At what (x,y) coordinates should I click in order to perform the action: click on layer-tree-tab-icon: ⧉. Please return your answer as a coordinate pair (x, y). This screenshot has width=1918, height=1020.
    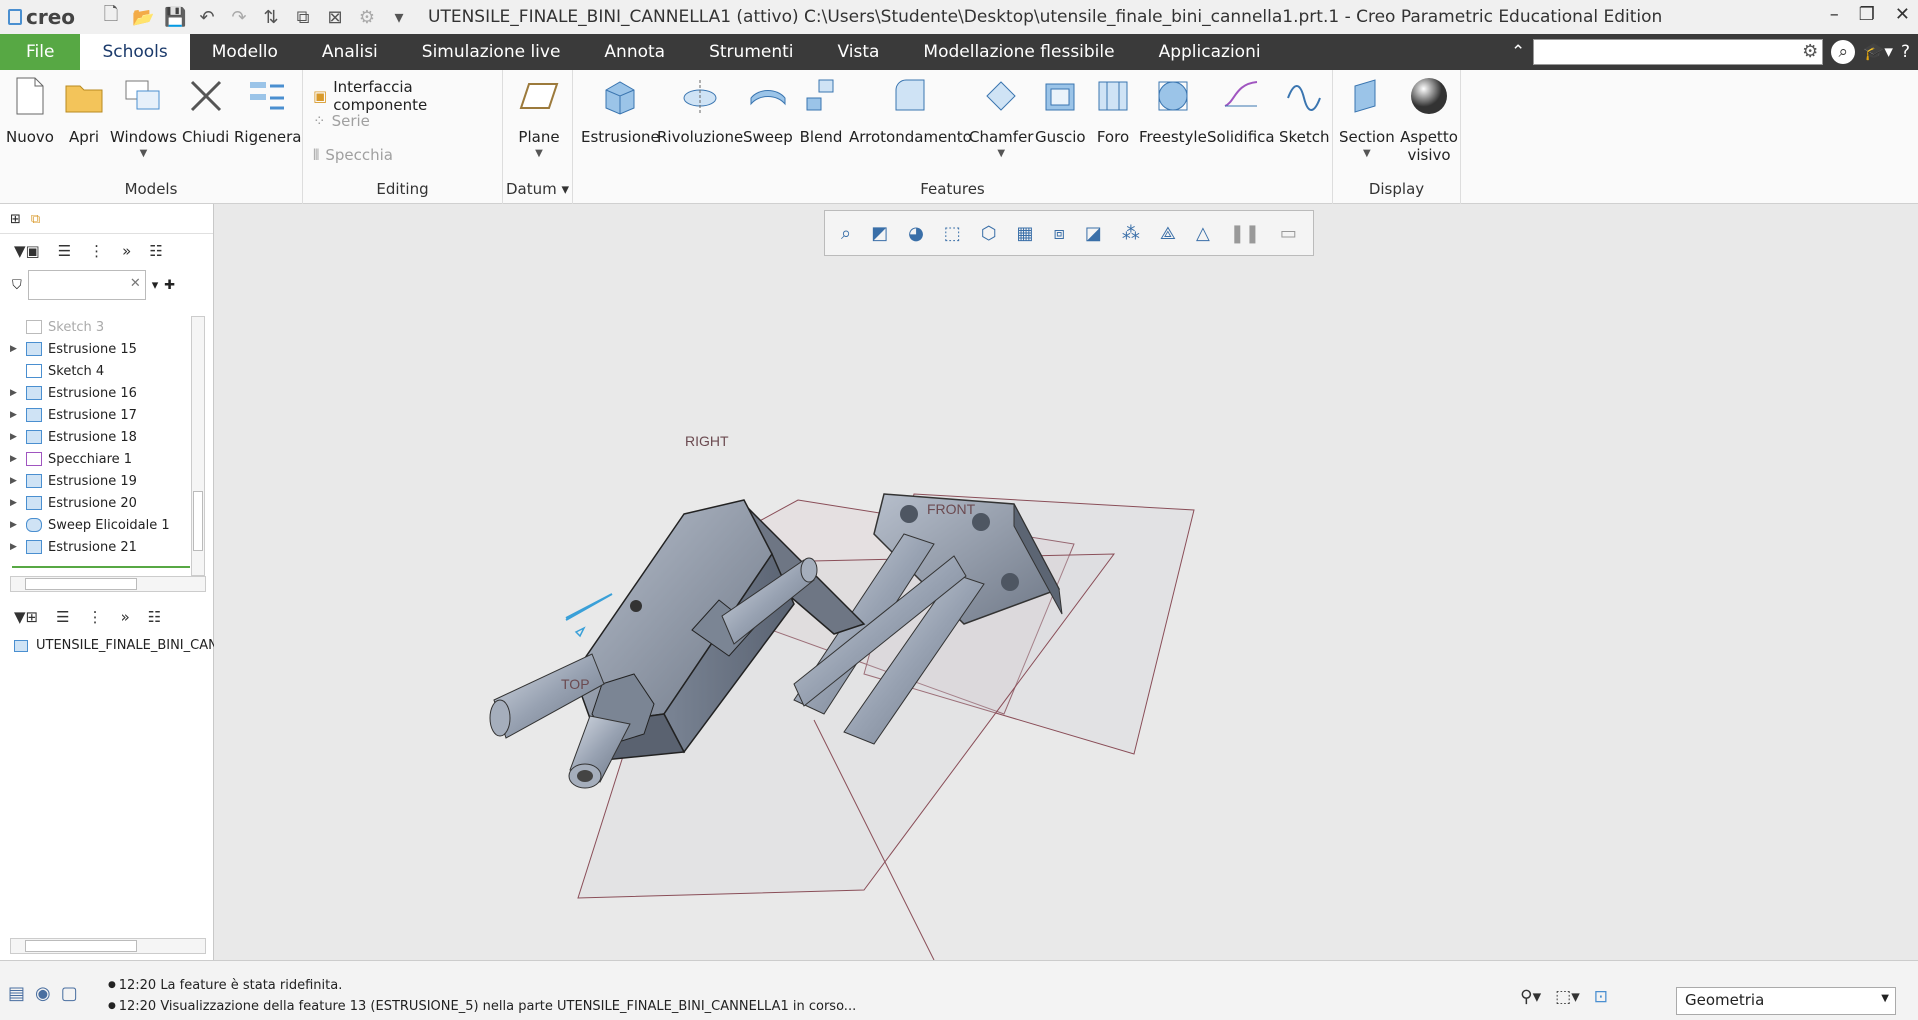
    Looking at the image, I should click on (35, 219).